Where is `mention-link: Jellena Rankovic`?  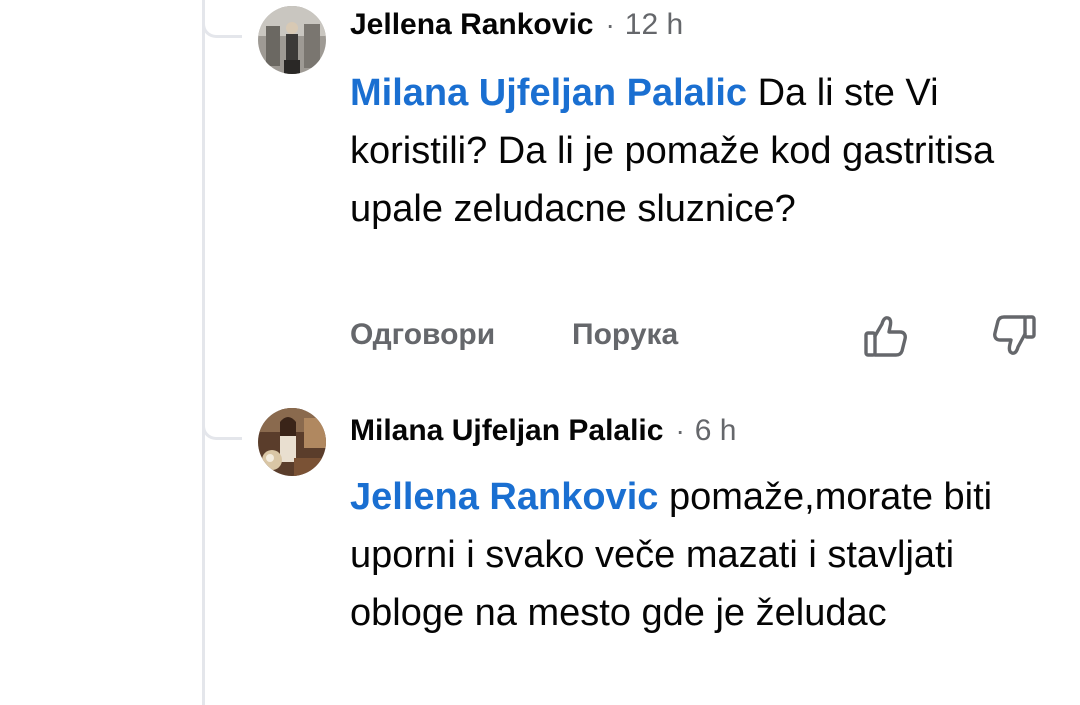
mention-link: Jellena Rankovic is located at coordinates (504, 497).